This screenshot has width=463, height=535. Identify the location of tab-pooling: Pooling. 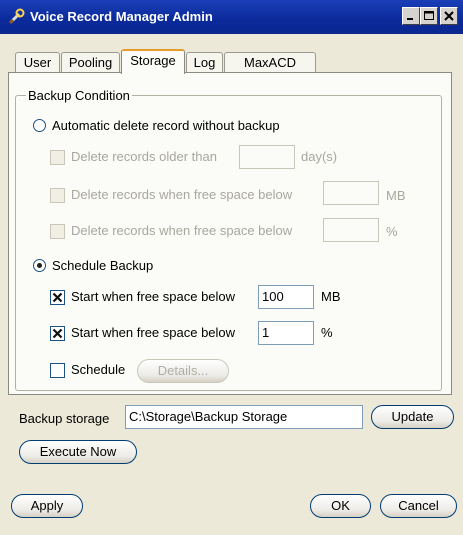
(90, 62).